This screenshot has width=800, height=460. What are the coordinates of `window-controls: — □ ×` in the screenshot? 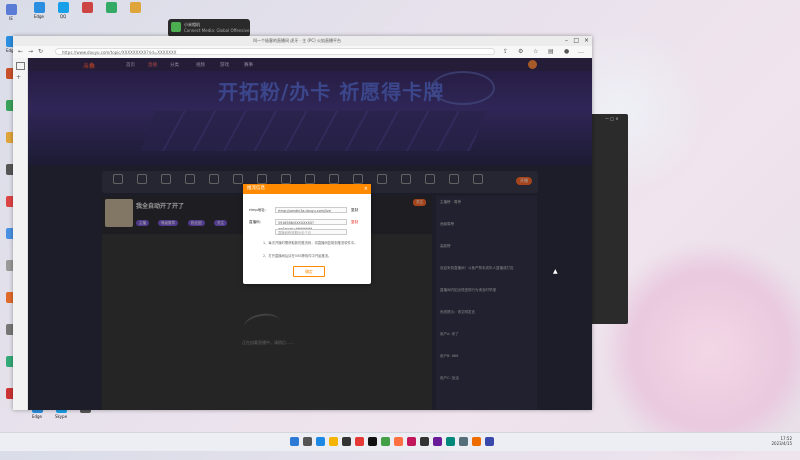 It's located at (612, 118).